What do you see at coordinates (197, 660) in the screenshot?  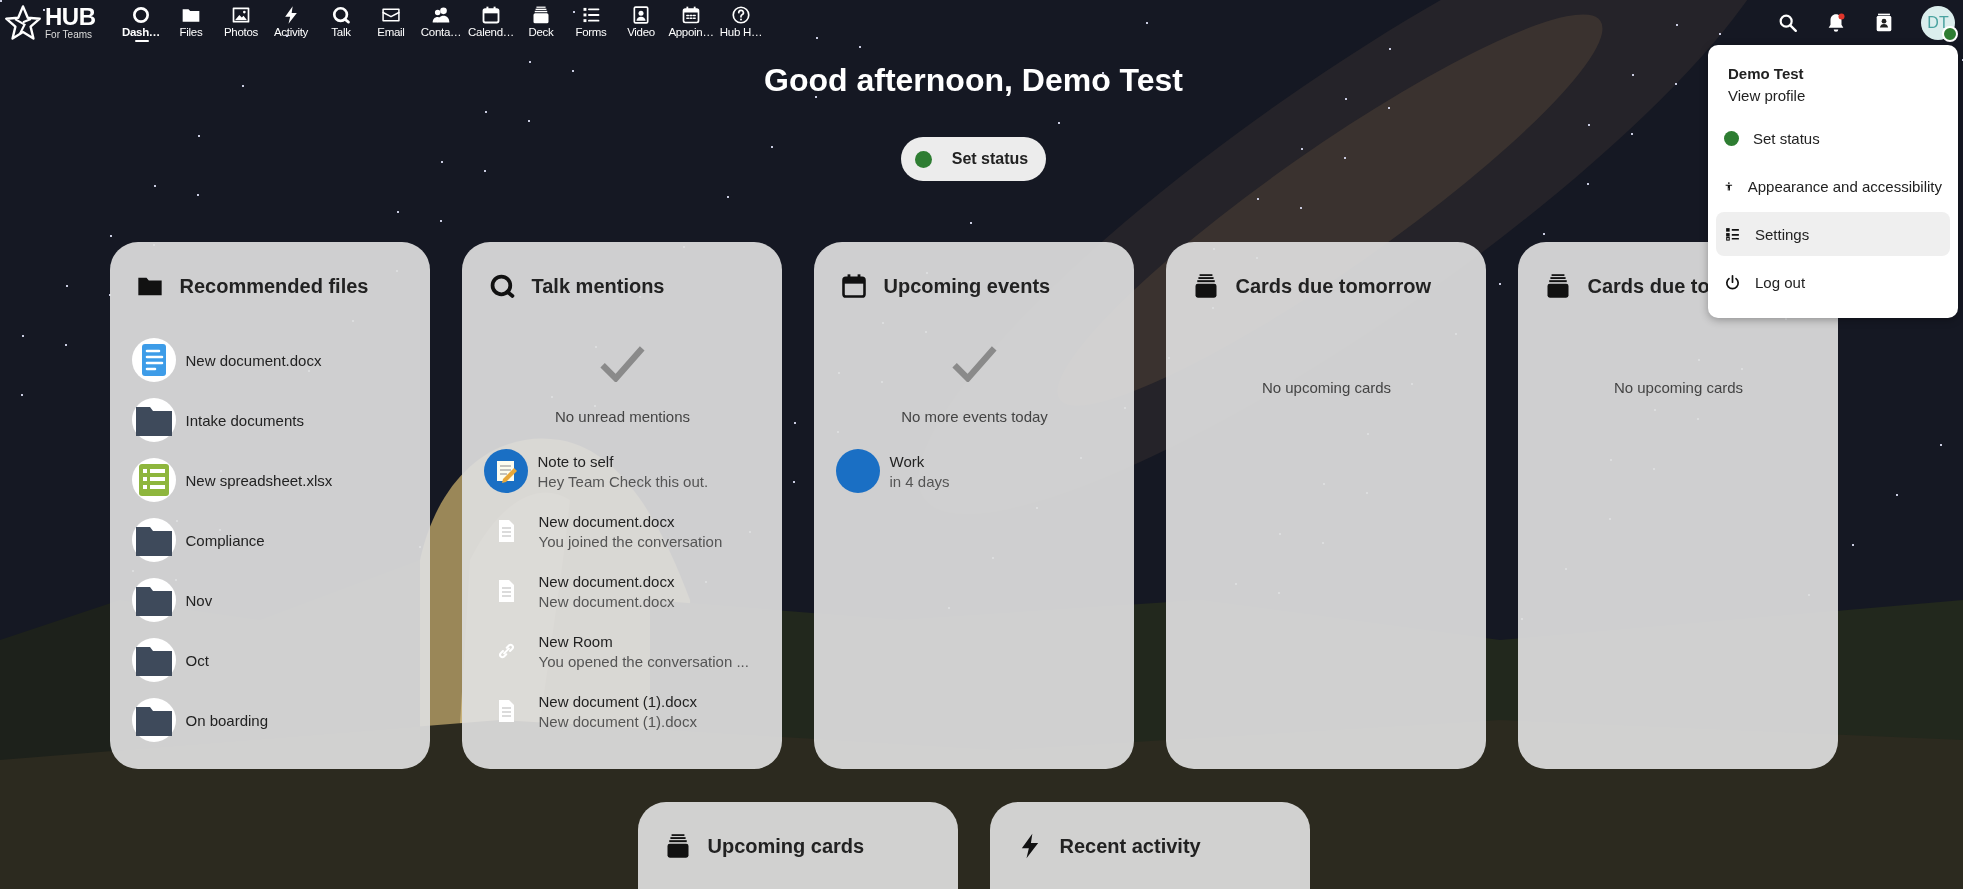 I see `file-name: Oct` at bounding box center [197, 660].